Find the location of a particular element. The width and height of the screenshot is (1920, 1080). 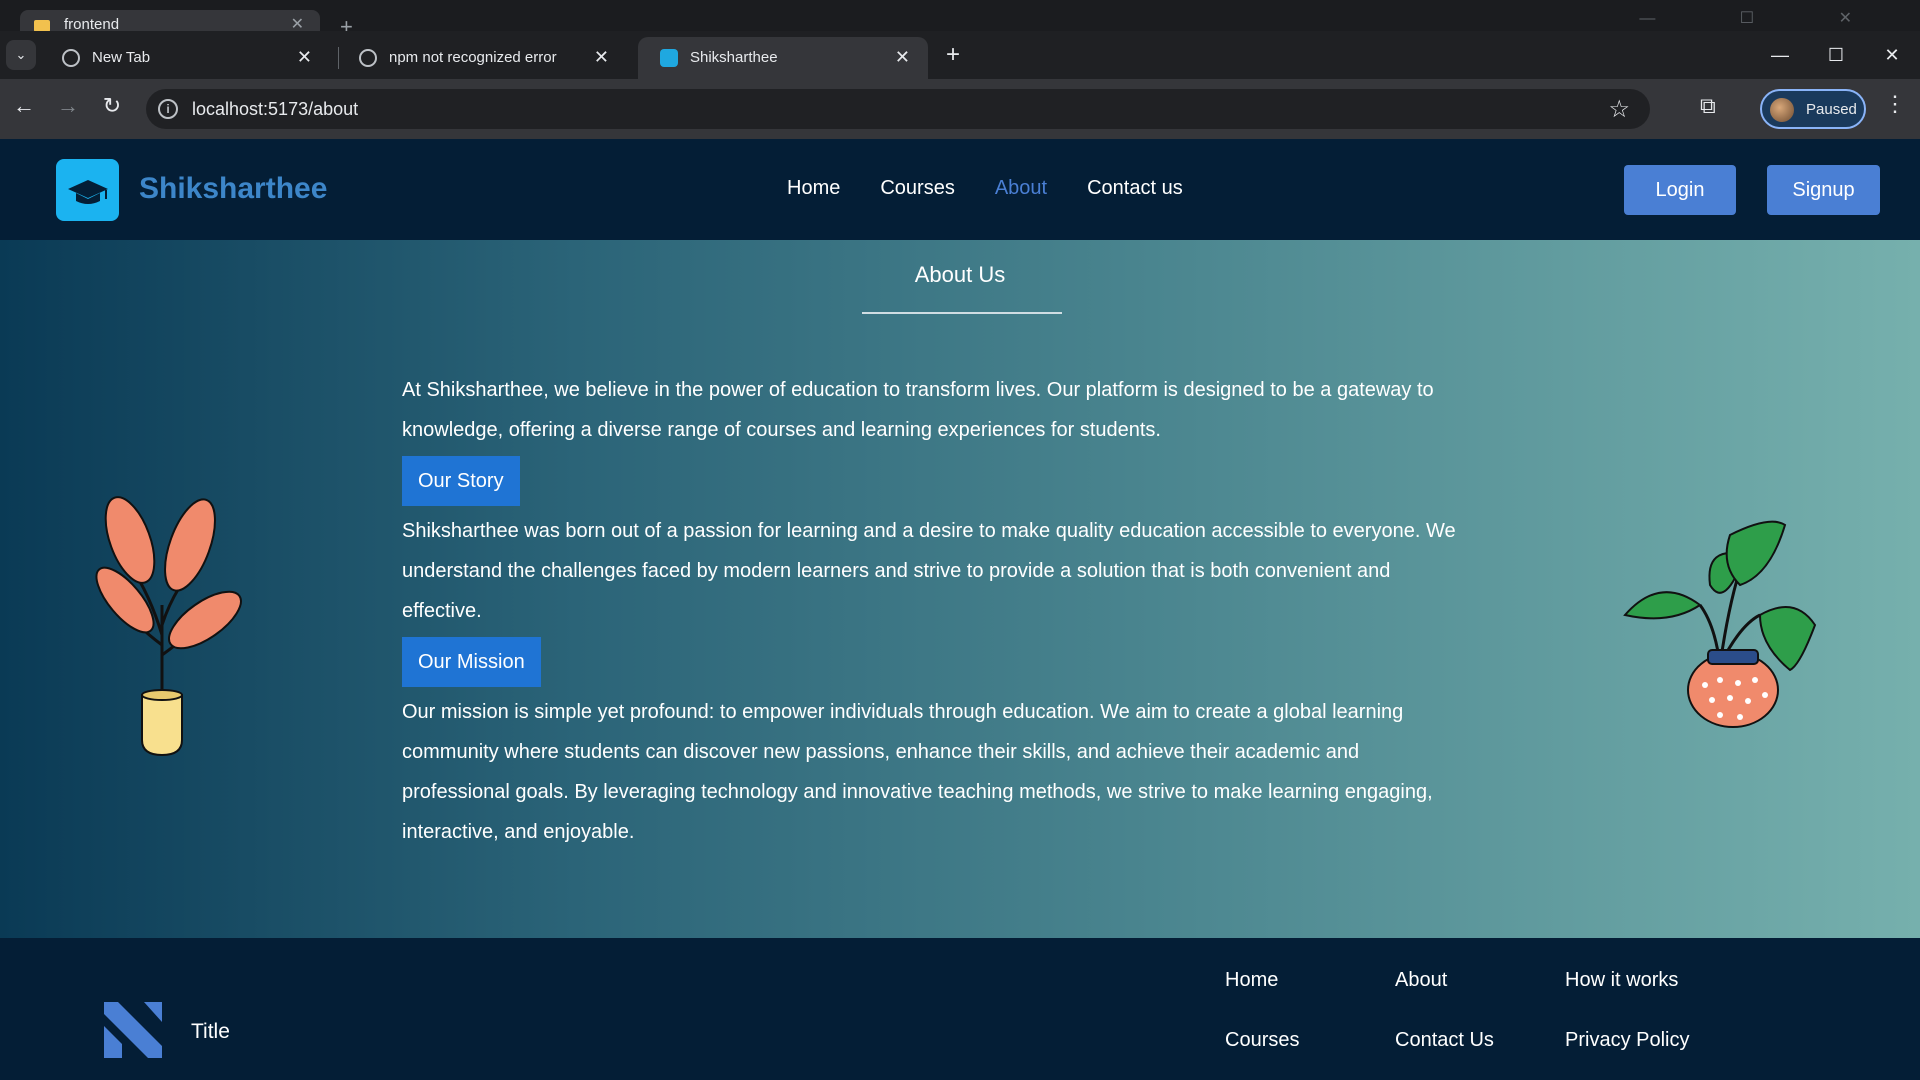

footer-link-privacy-policy: Privacy Policy is located at coordinates (1627, 1040).